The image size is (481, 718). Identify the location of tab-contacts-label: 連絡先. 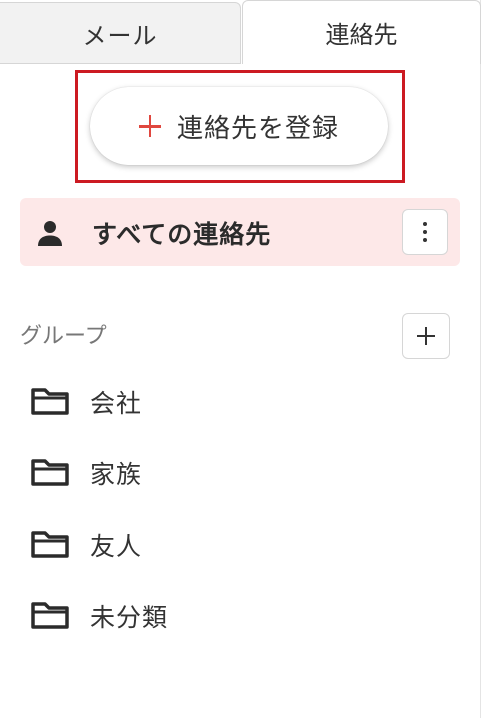
(361, 35).